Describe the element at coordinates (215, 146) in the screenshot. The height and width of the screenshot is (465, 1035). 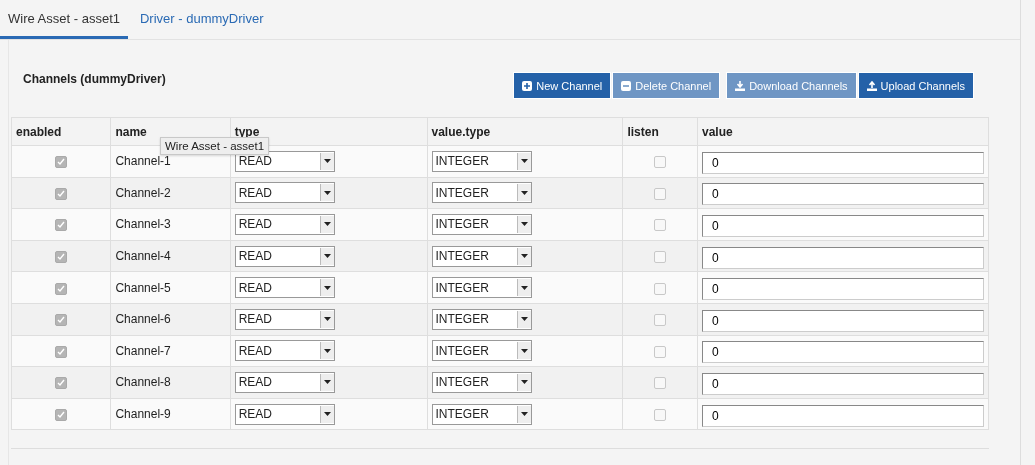
I see `tooltip: Wire Asset - asset1` at that location.